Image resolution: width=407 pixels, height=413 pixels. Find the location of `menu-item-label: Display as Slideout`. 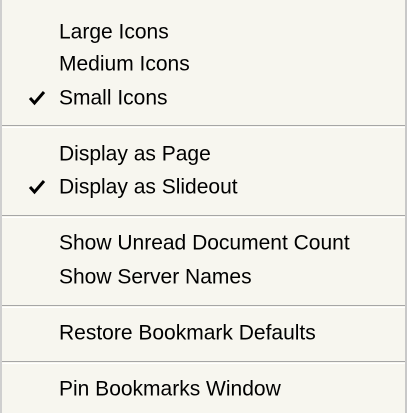

menu-item-label: Display as Slideout is located at coordinates (148, 187).